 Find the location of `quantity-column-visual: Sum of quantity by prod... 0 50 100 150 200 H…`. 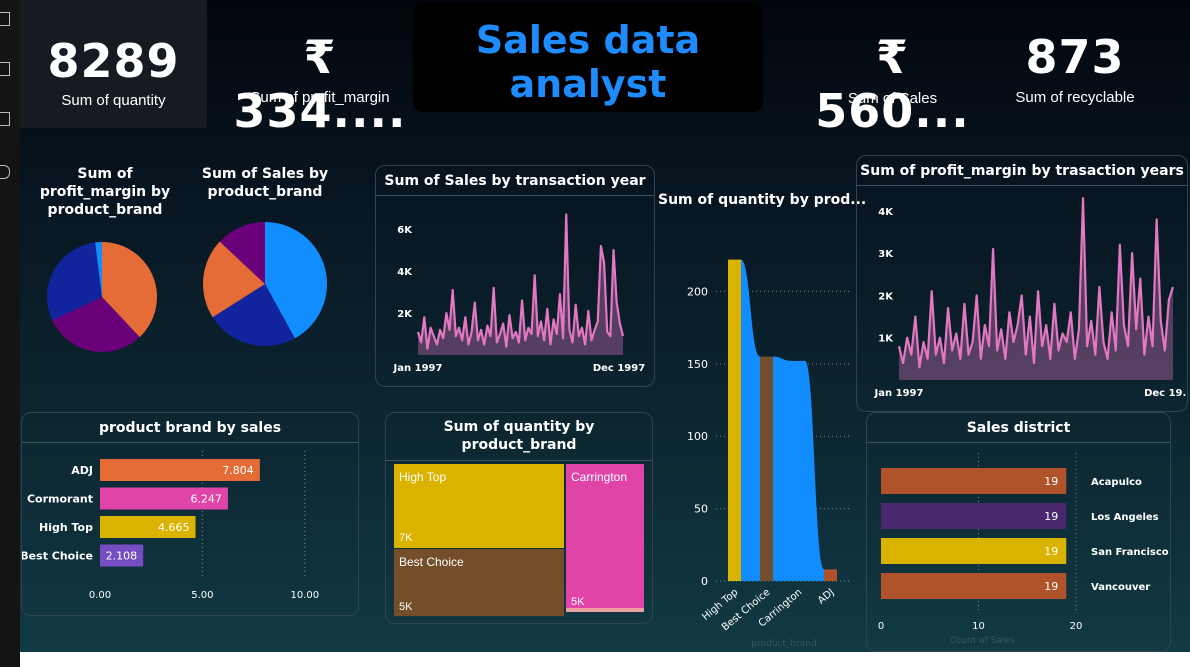

quantity-column-visual: Sum of quantity by prod... 0 50 100 150 200 H… is located at coordinates (759, 418).